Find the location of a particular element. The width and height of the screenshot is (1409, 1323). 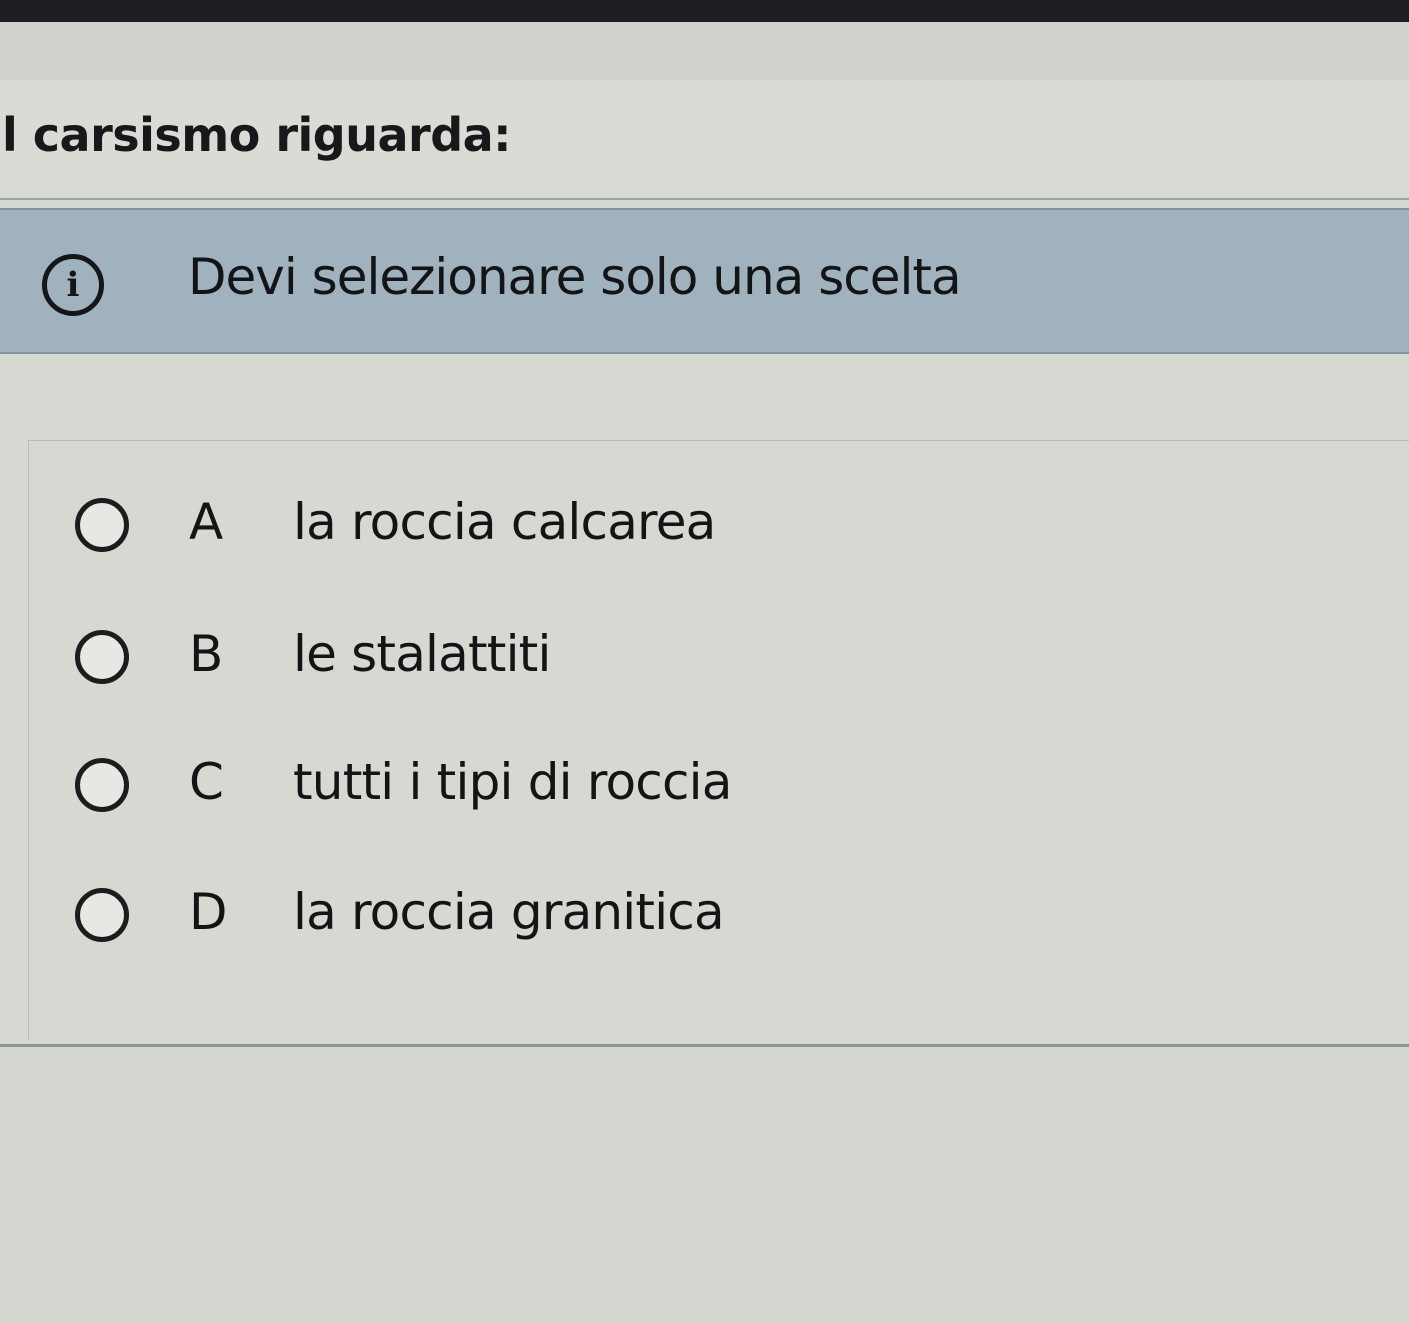

option-c: C tutti i tipi di roccia is located at coordinates (719, 786).